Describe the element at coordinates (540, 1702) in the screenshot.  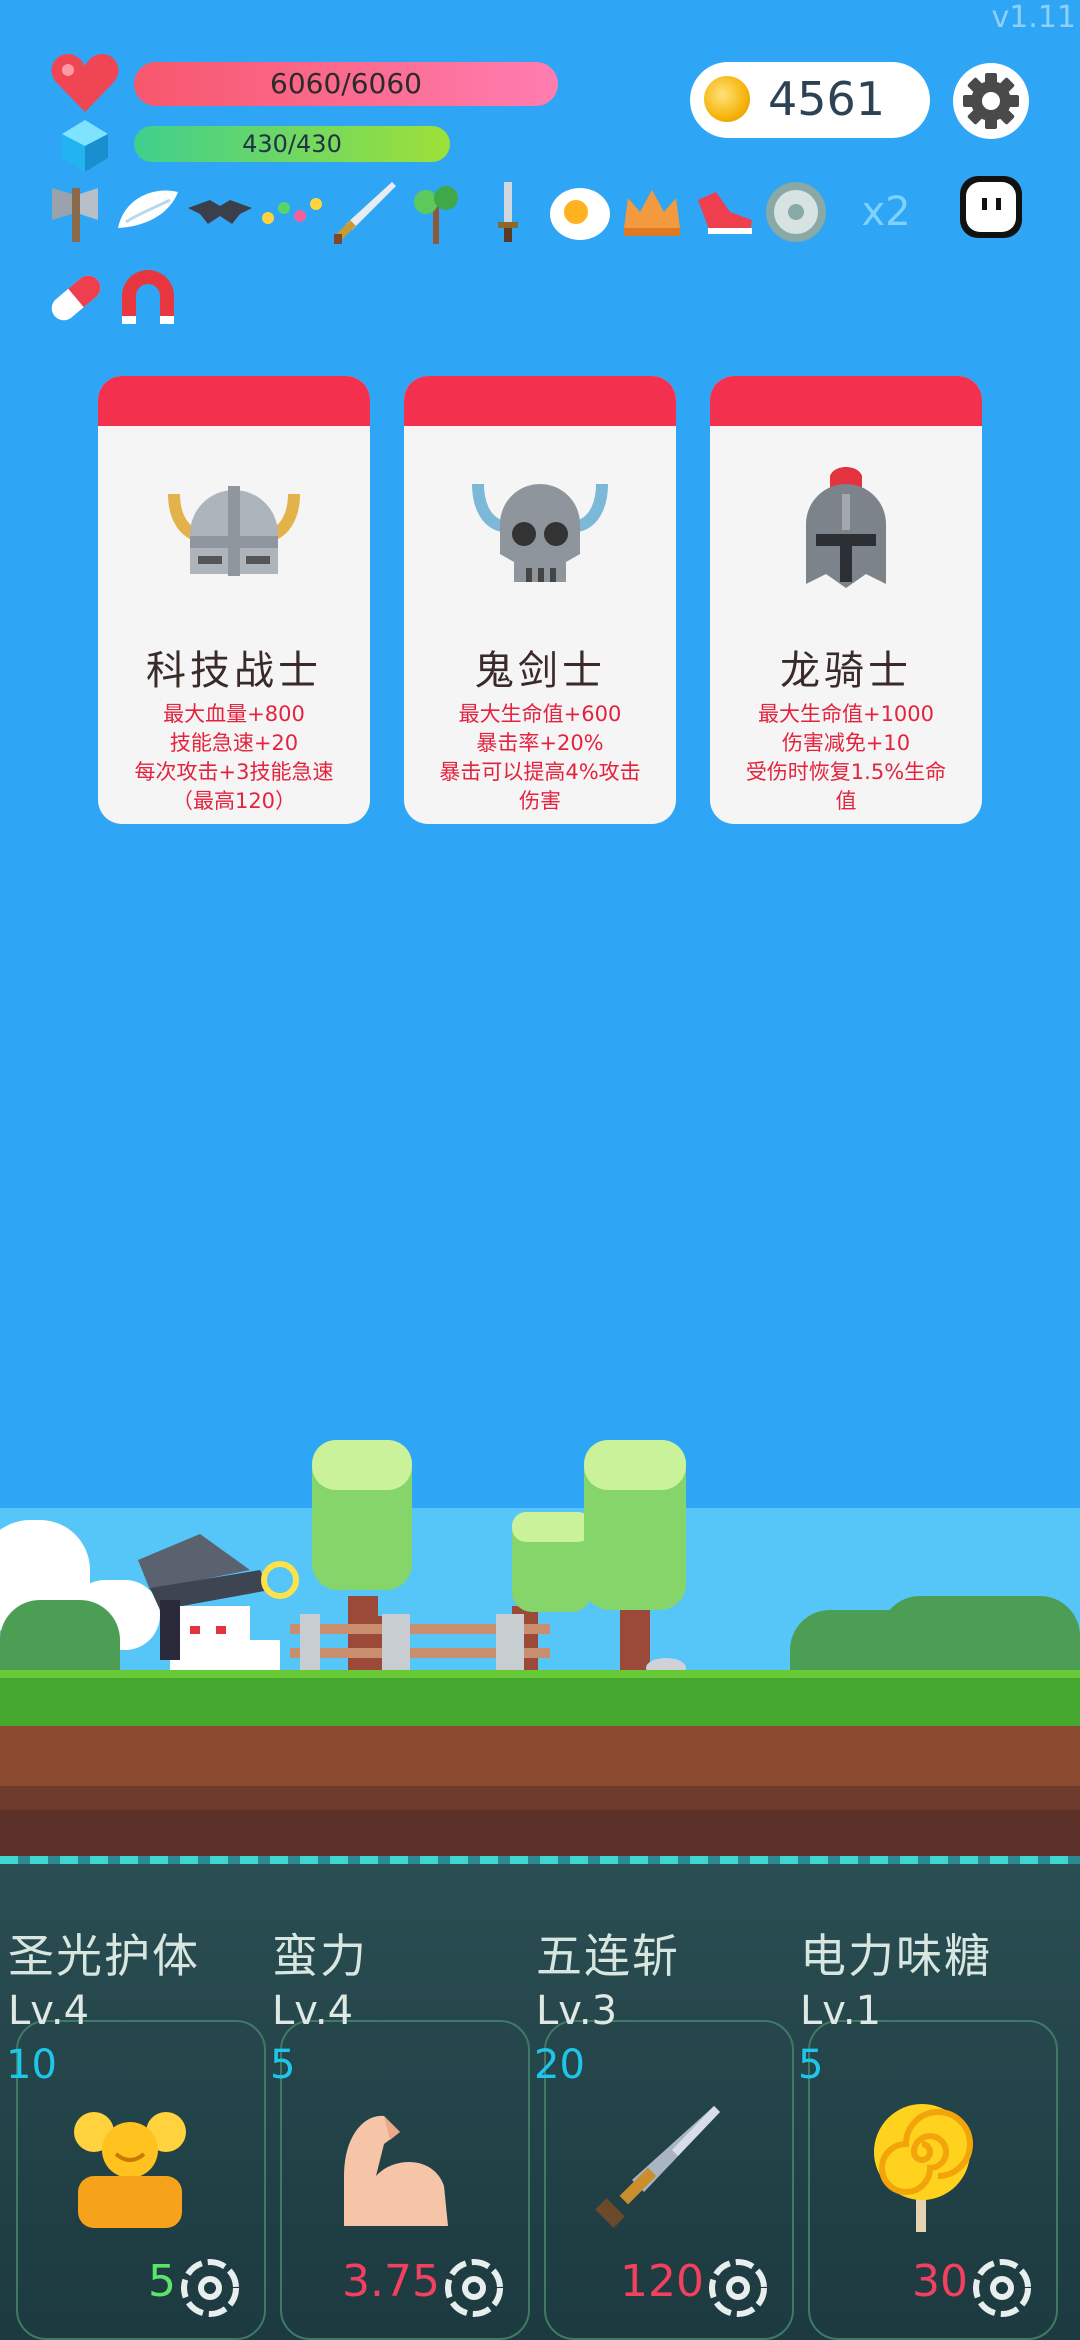
I see `ground-grass` at that location.